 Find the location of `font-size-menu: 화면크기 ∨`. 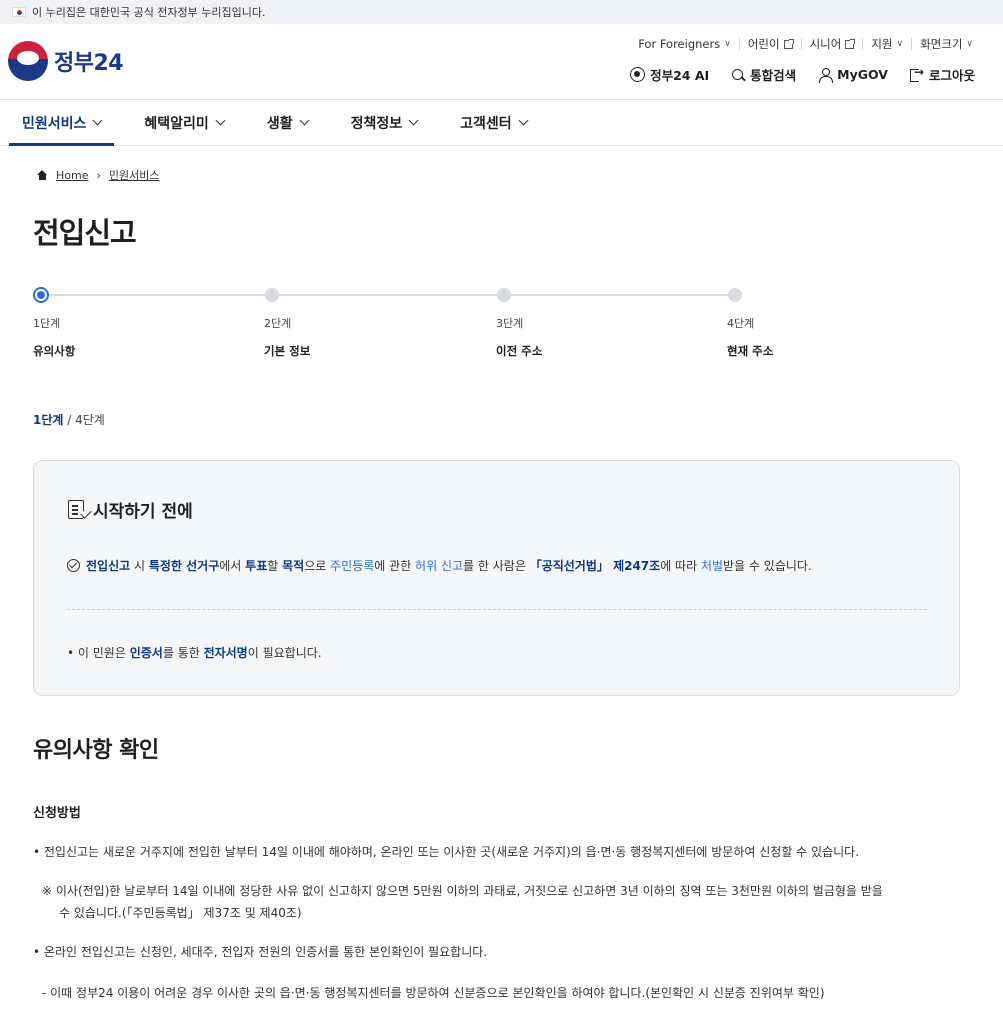

font-size-menu: 화면크기 ∨ is located at coordinates (946, 44).